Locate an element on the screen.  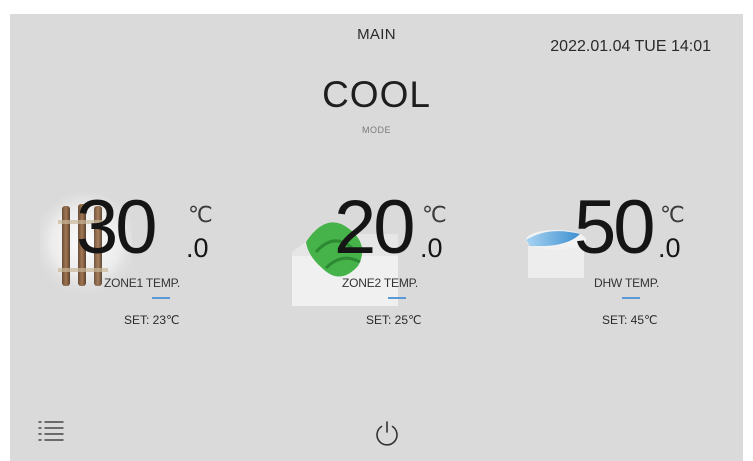
zone1-temp-decimal: .0 is located at coordinates (197, 248).